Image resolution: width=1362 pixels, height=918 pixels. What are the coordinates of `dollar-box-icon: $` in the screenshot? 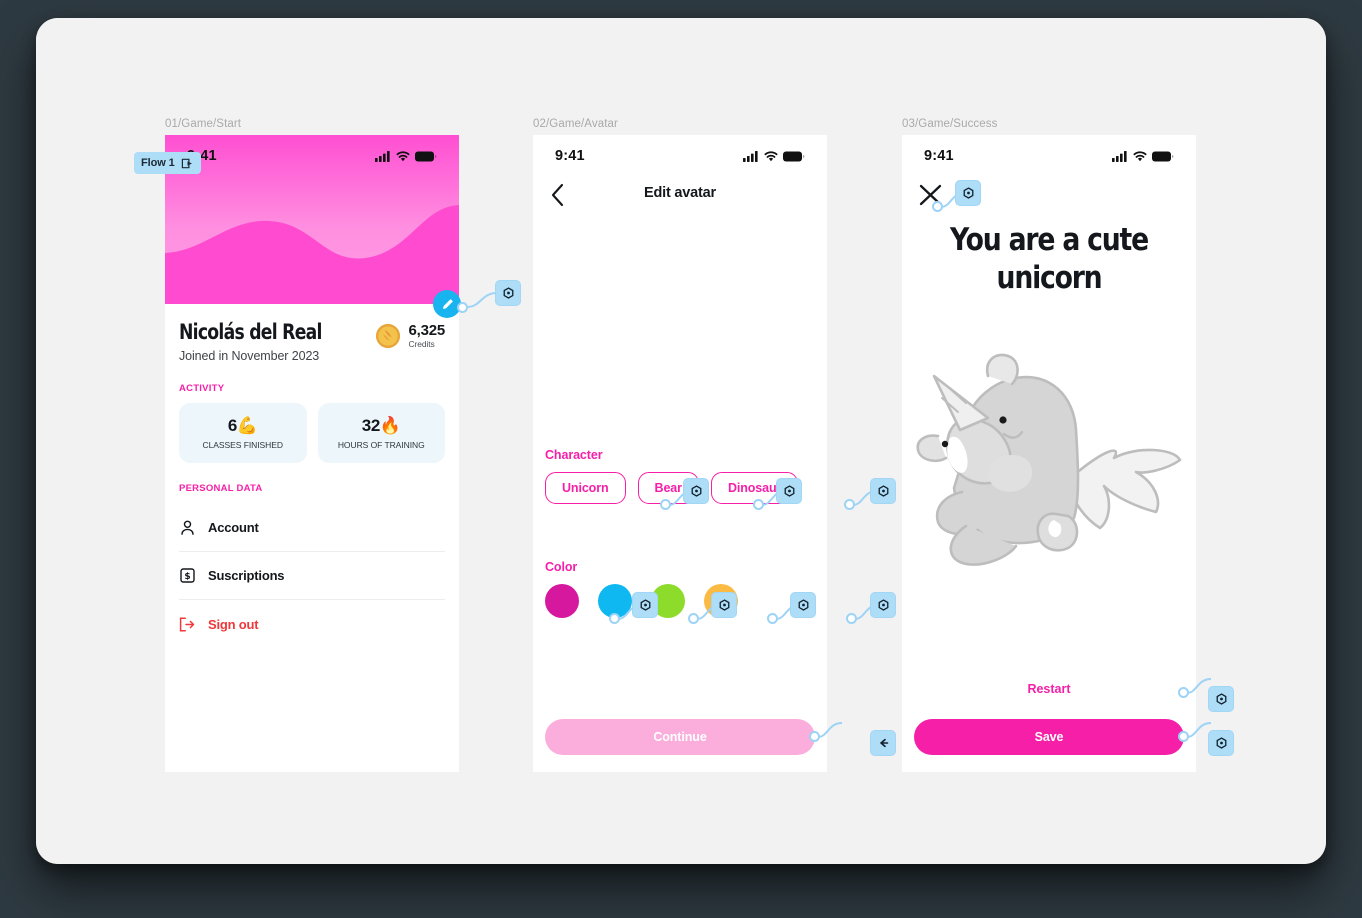 It's located at (187, 575).